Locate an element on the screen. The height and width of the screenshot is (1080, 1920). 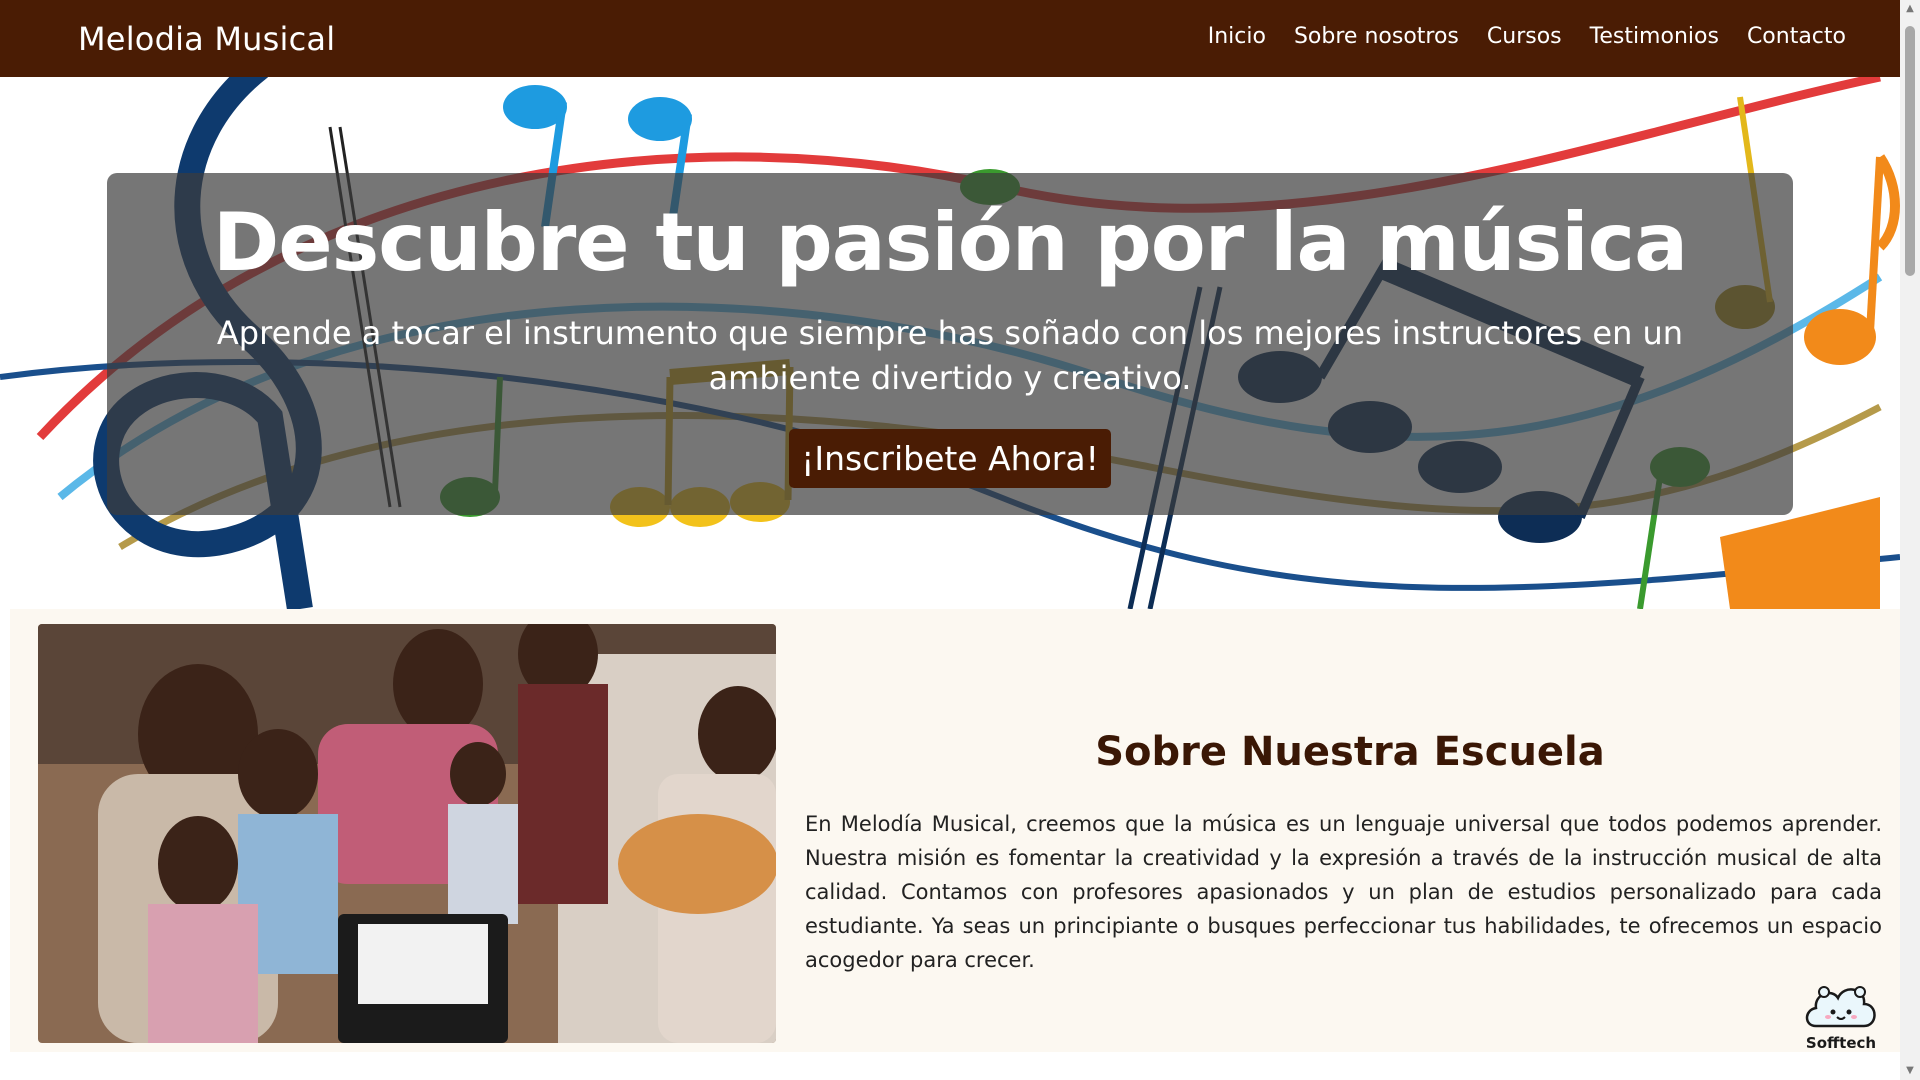
badge-label: Sofftech is located at coordinates (1841, 1043).